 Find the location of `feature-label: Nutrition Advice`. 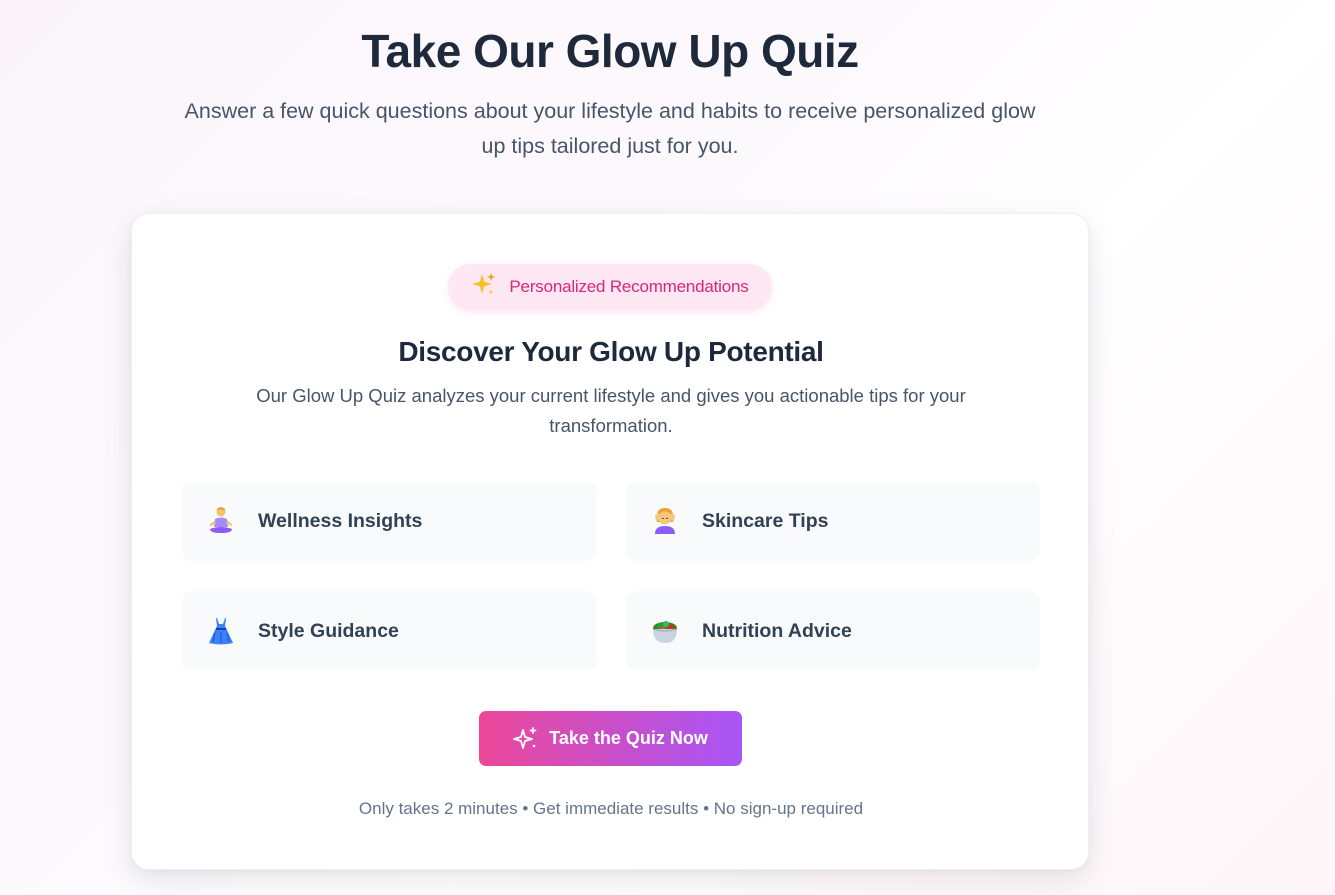

feature-label: Nutrition Advice is located at coordinates (777, 630).